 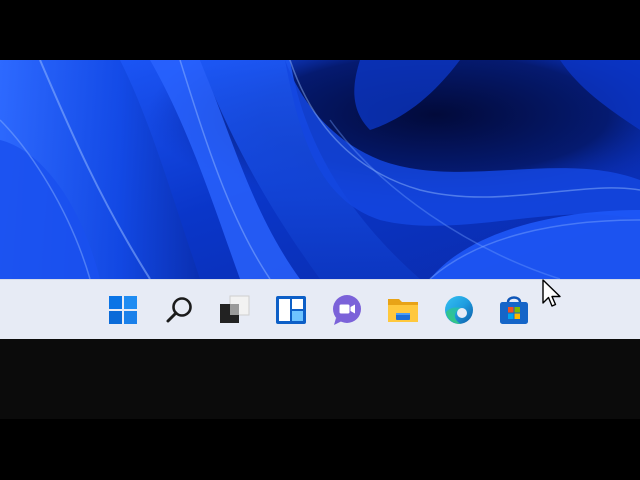 I want to click on search-icon, so click(x=179, y=310).